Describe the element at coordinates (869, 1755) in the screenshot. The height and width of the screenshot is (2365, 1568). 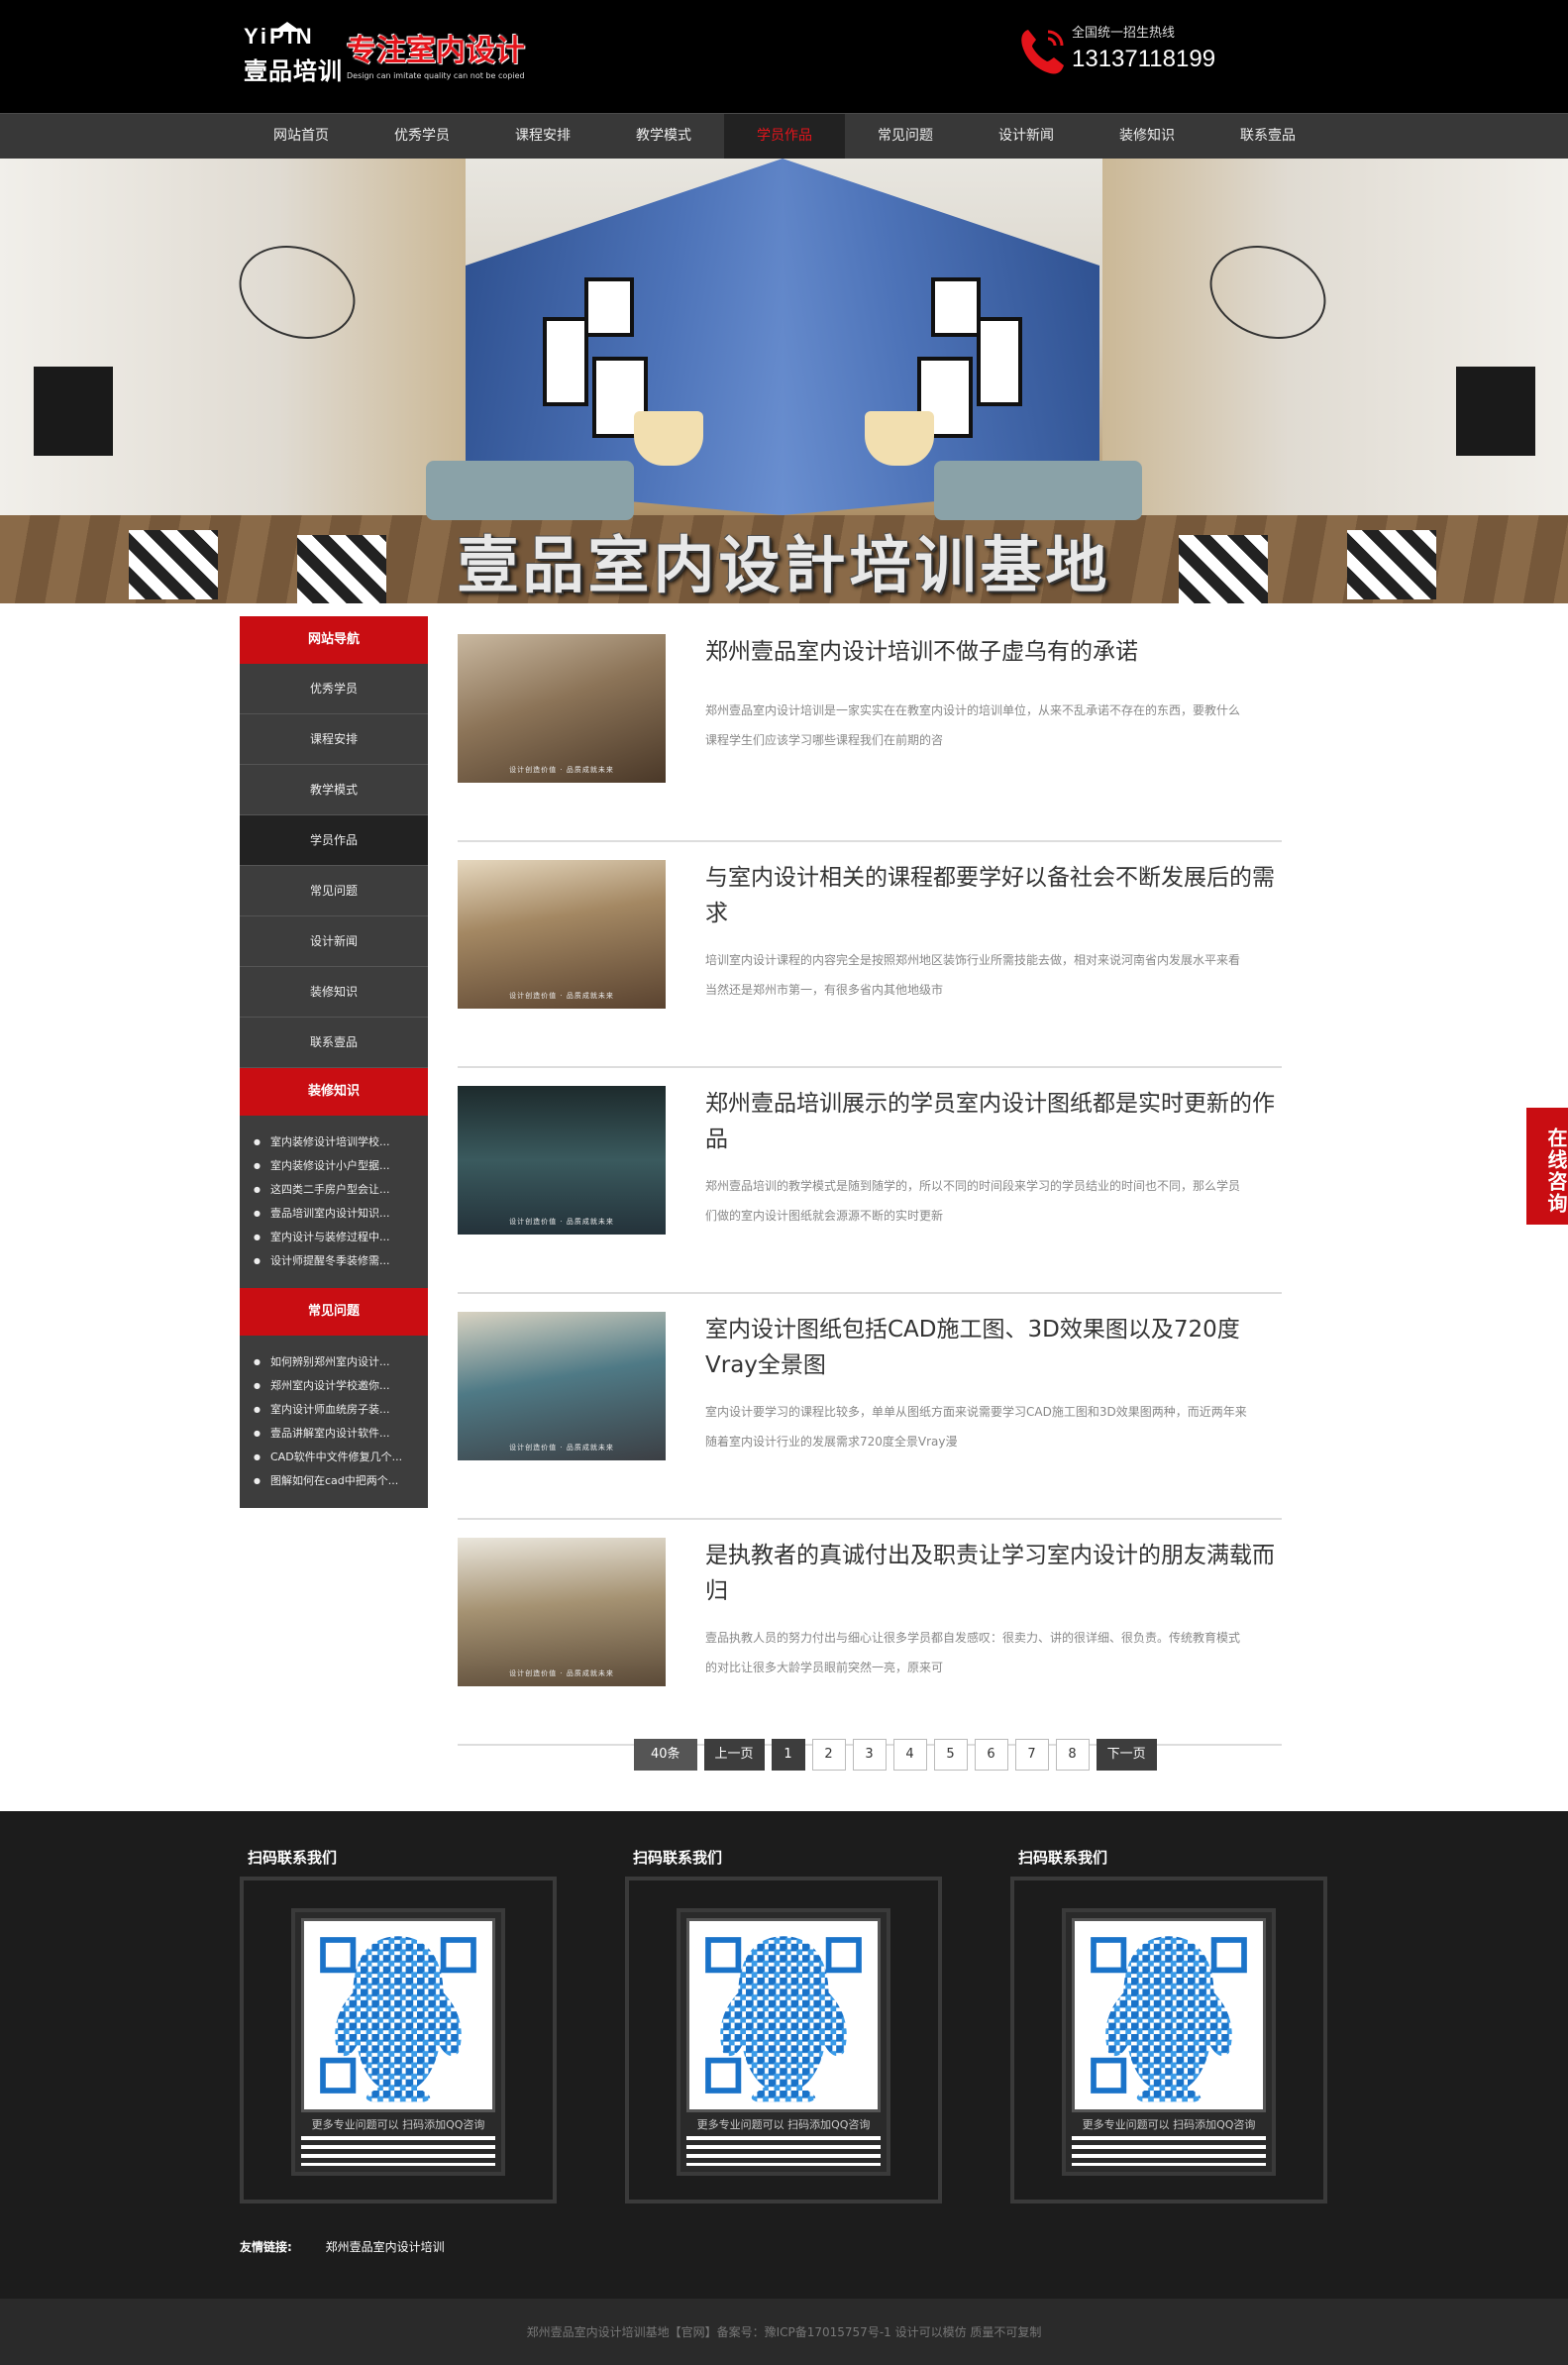
I see `pagination-page-button: 3` at that location.